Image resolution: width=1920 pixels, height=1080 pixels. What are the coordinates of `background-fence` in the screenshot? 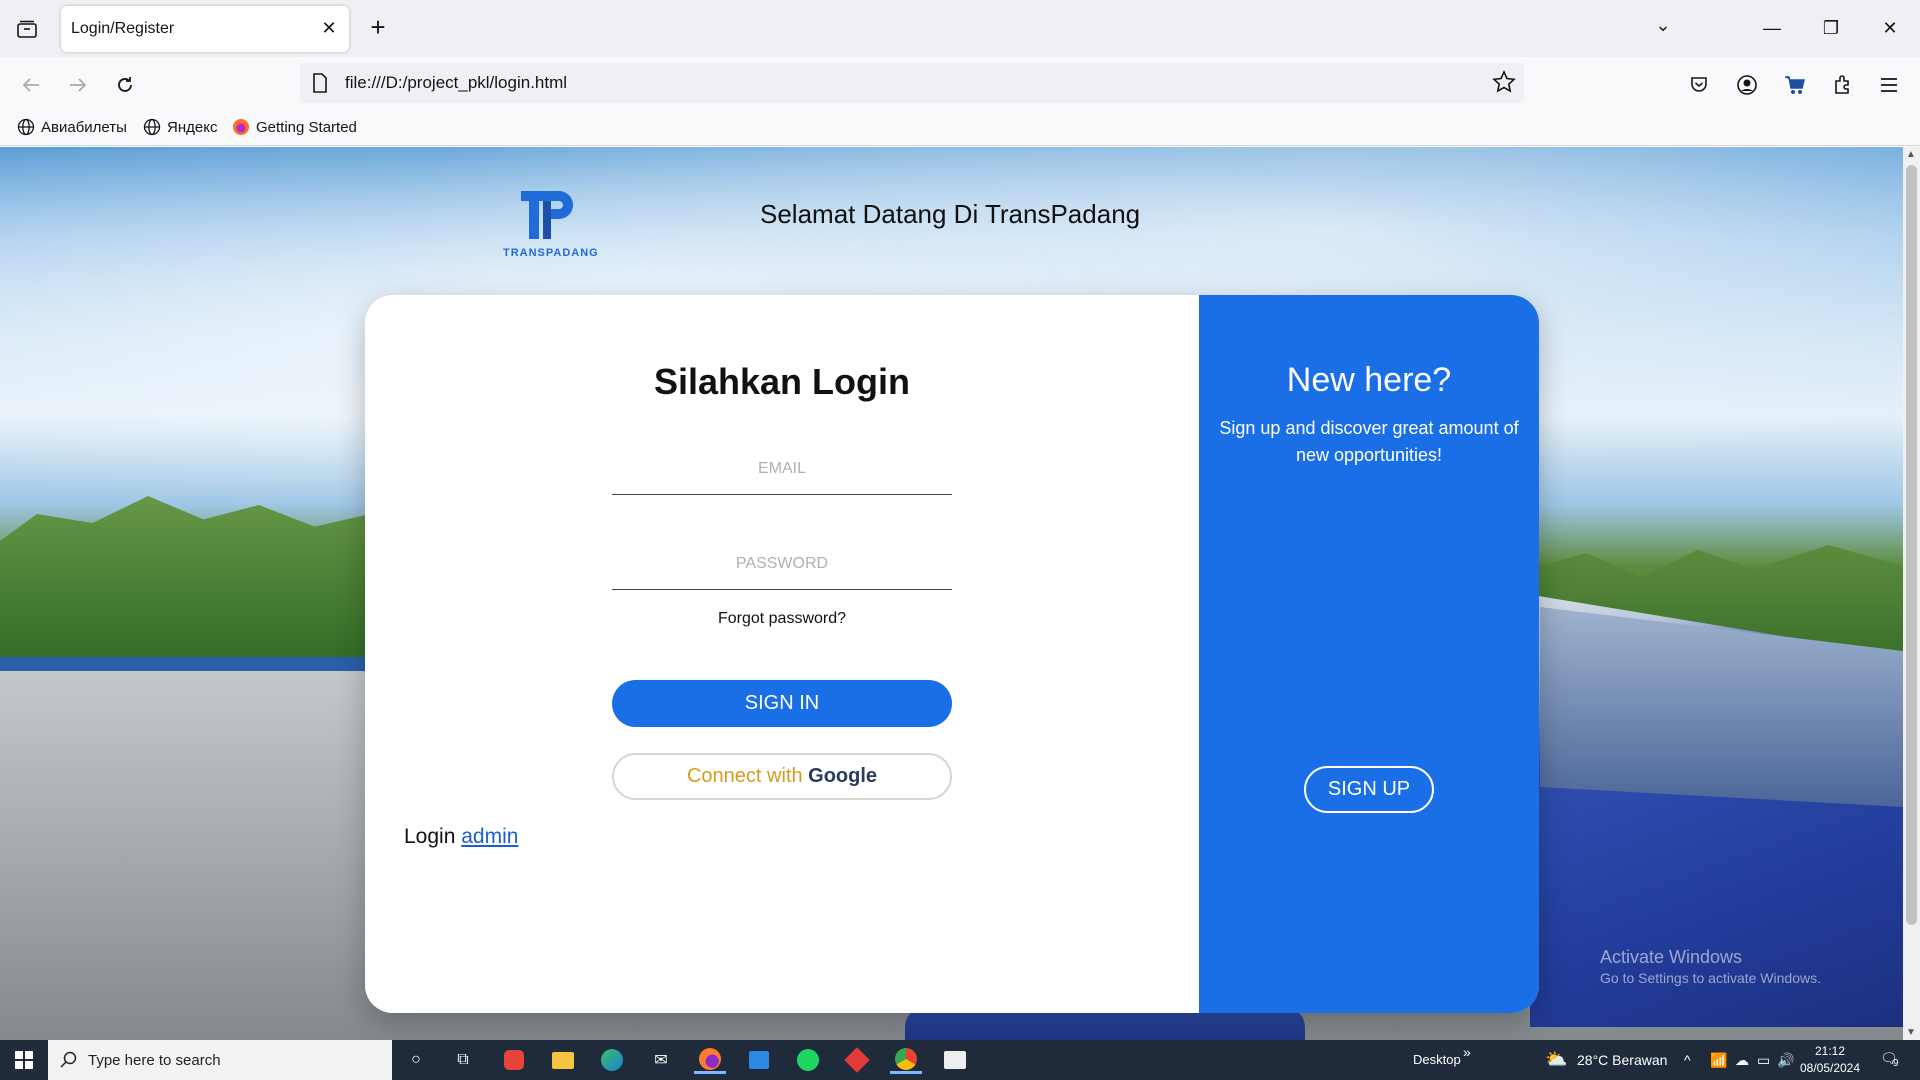 It's located at (185, 664).